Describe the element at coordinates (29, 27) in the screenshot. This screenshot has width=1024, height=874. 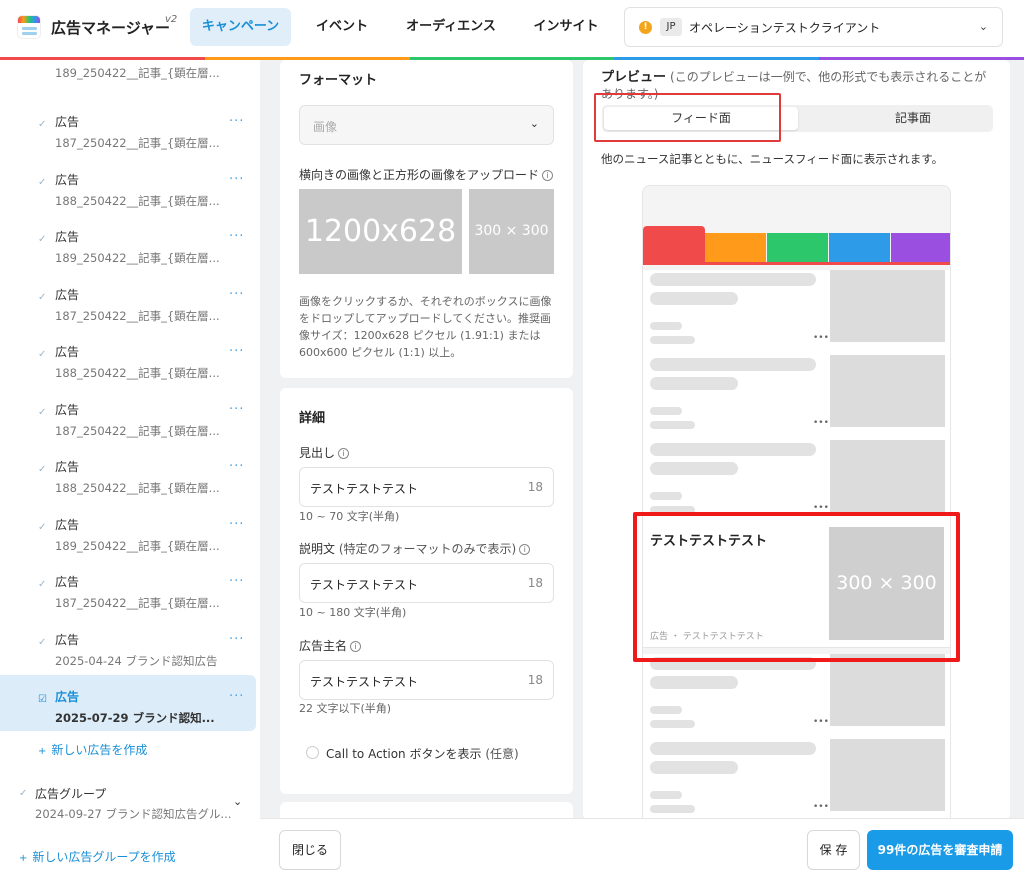
I see `app-logo-icon` at that location.